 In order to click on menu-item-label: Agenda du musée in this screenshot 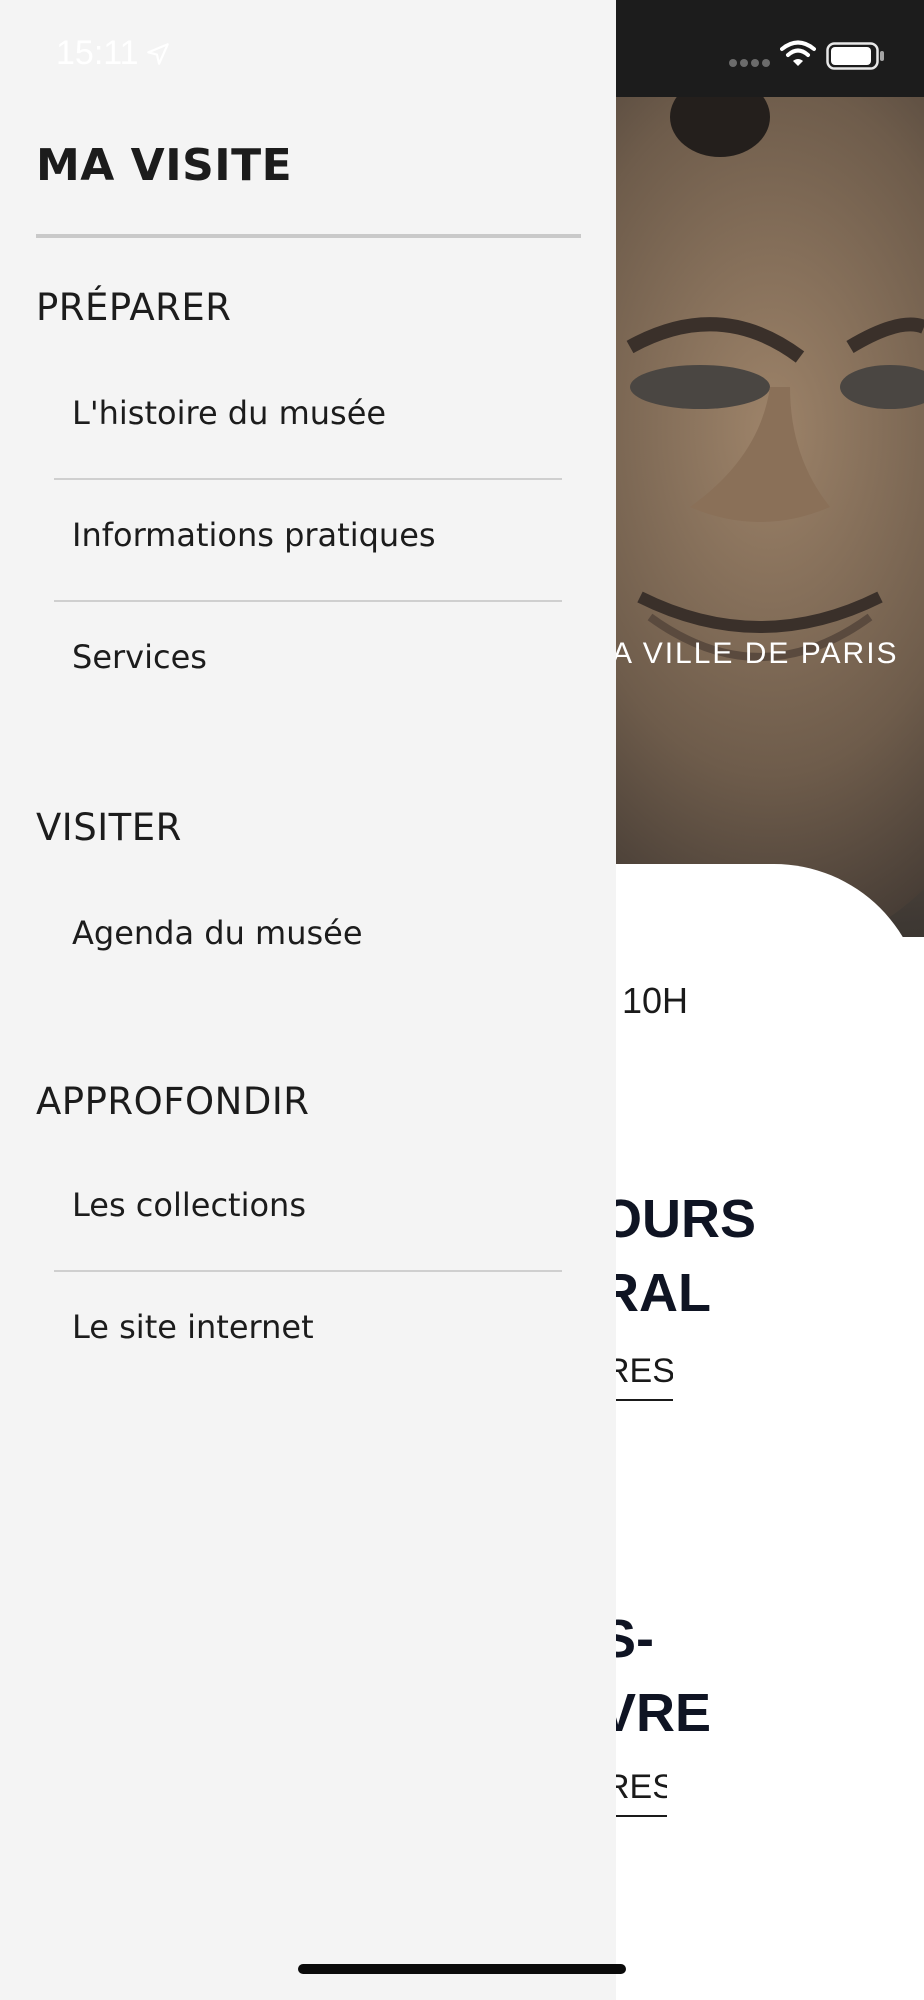, I will do `click(217, 933)`.